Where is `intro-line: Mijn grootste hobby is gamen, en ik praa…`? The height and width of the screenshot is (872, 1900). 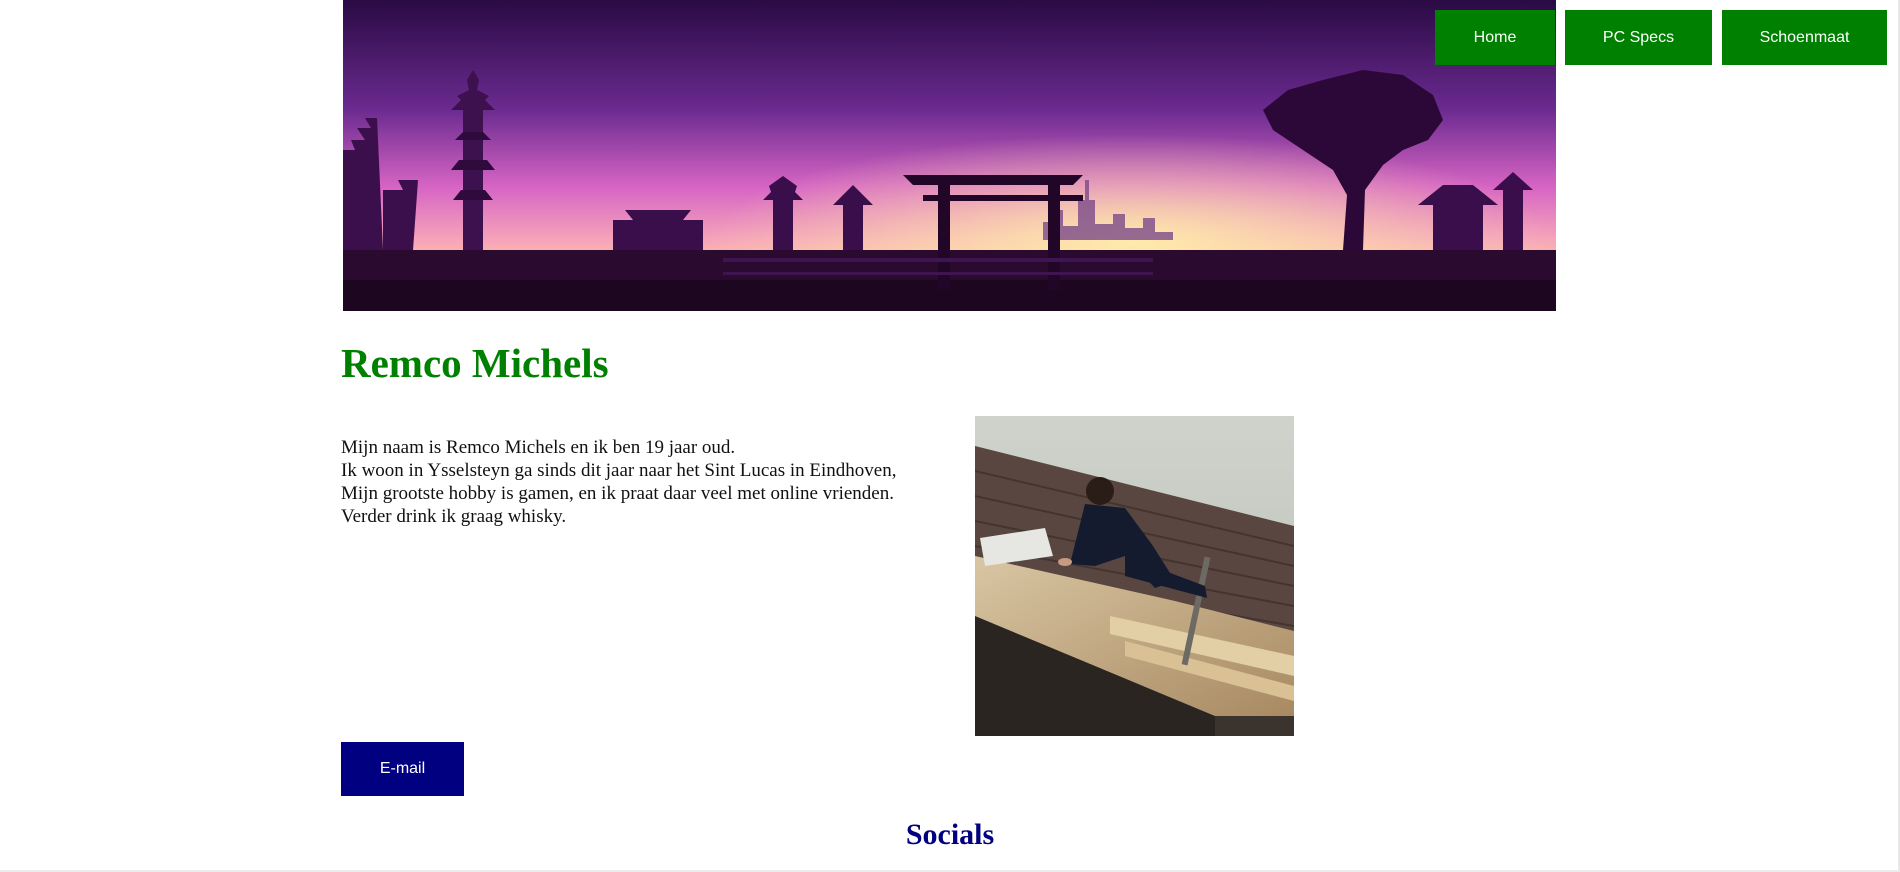
intro-line: Mijn grootste hobby is gamen, en ik praa… is located at coordinates (617, 493).